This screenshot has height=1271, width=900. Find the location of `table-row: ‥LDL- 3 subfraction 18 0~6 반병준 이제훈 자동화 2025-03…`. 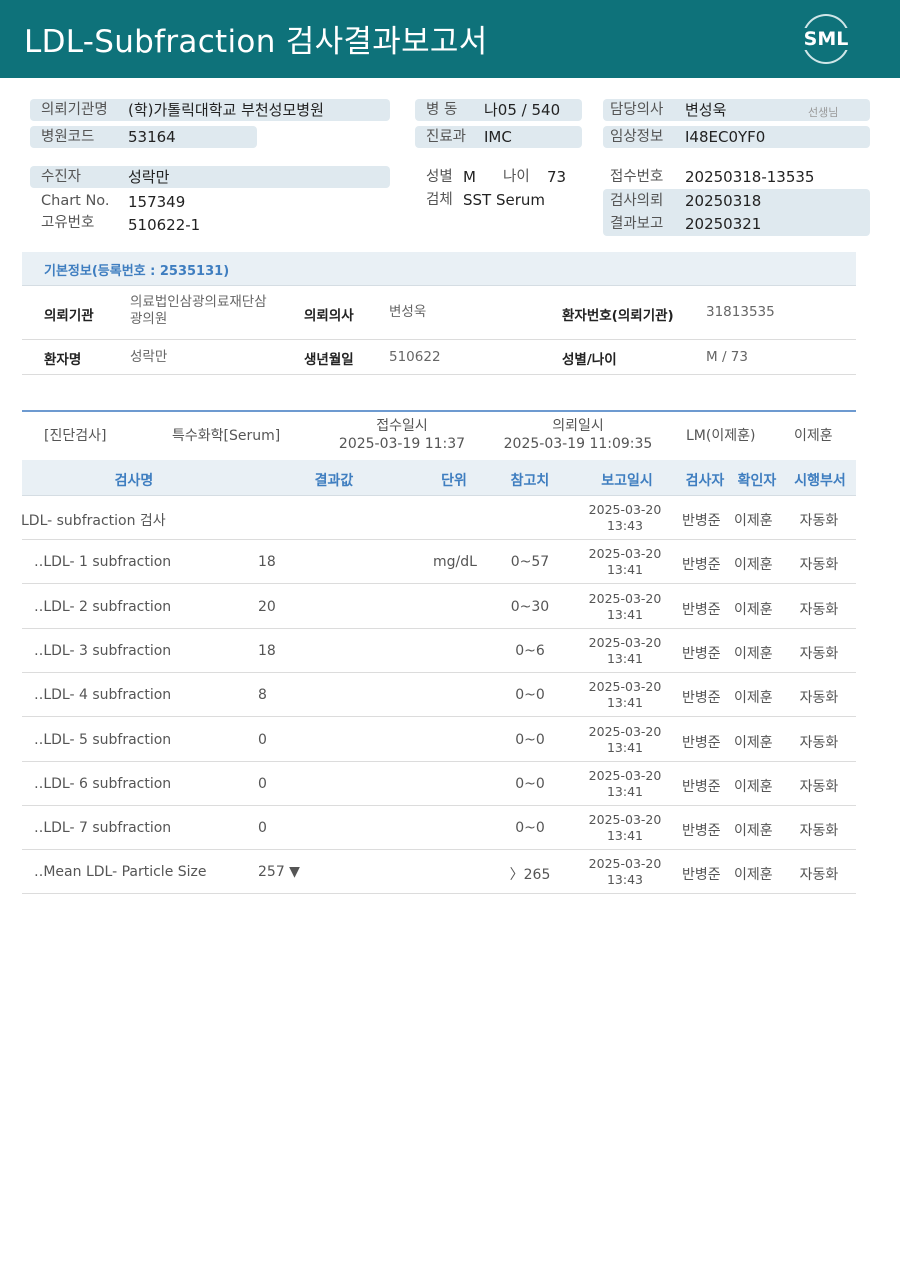

table-row: ‥LDL- 3 subfraction 18 0~6 반병준 이제훈 자동화 2025-03… is located at coordinates (439, 651).